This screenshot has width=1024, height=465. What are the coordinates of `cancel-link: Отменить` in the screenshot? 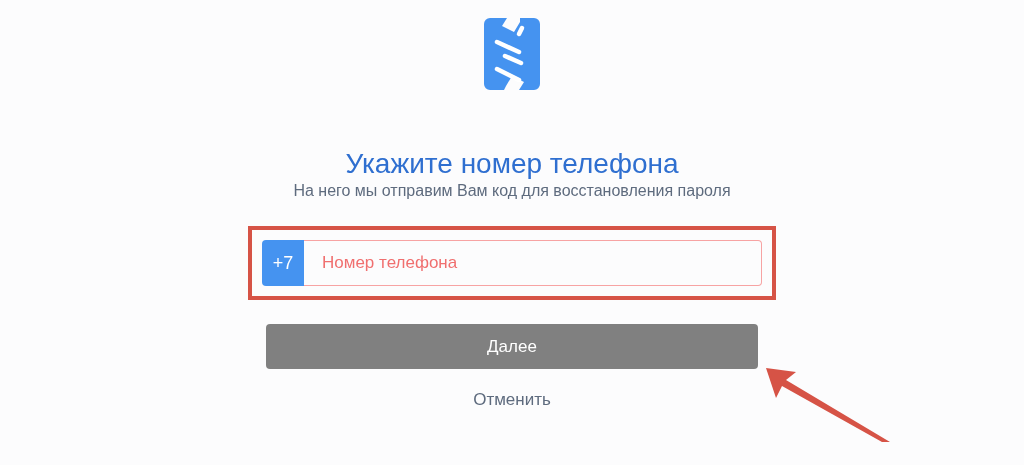 It's located at (512, 400).